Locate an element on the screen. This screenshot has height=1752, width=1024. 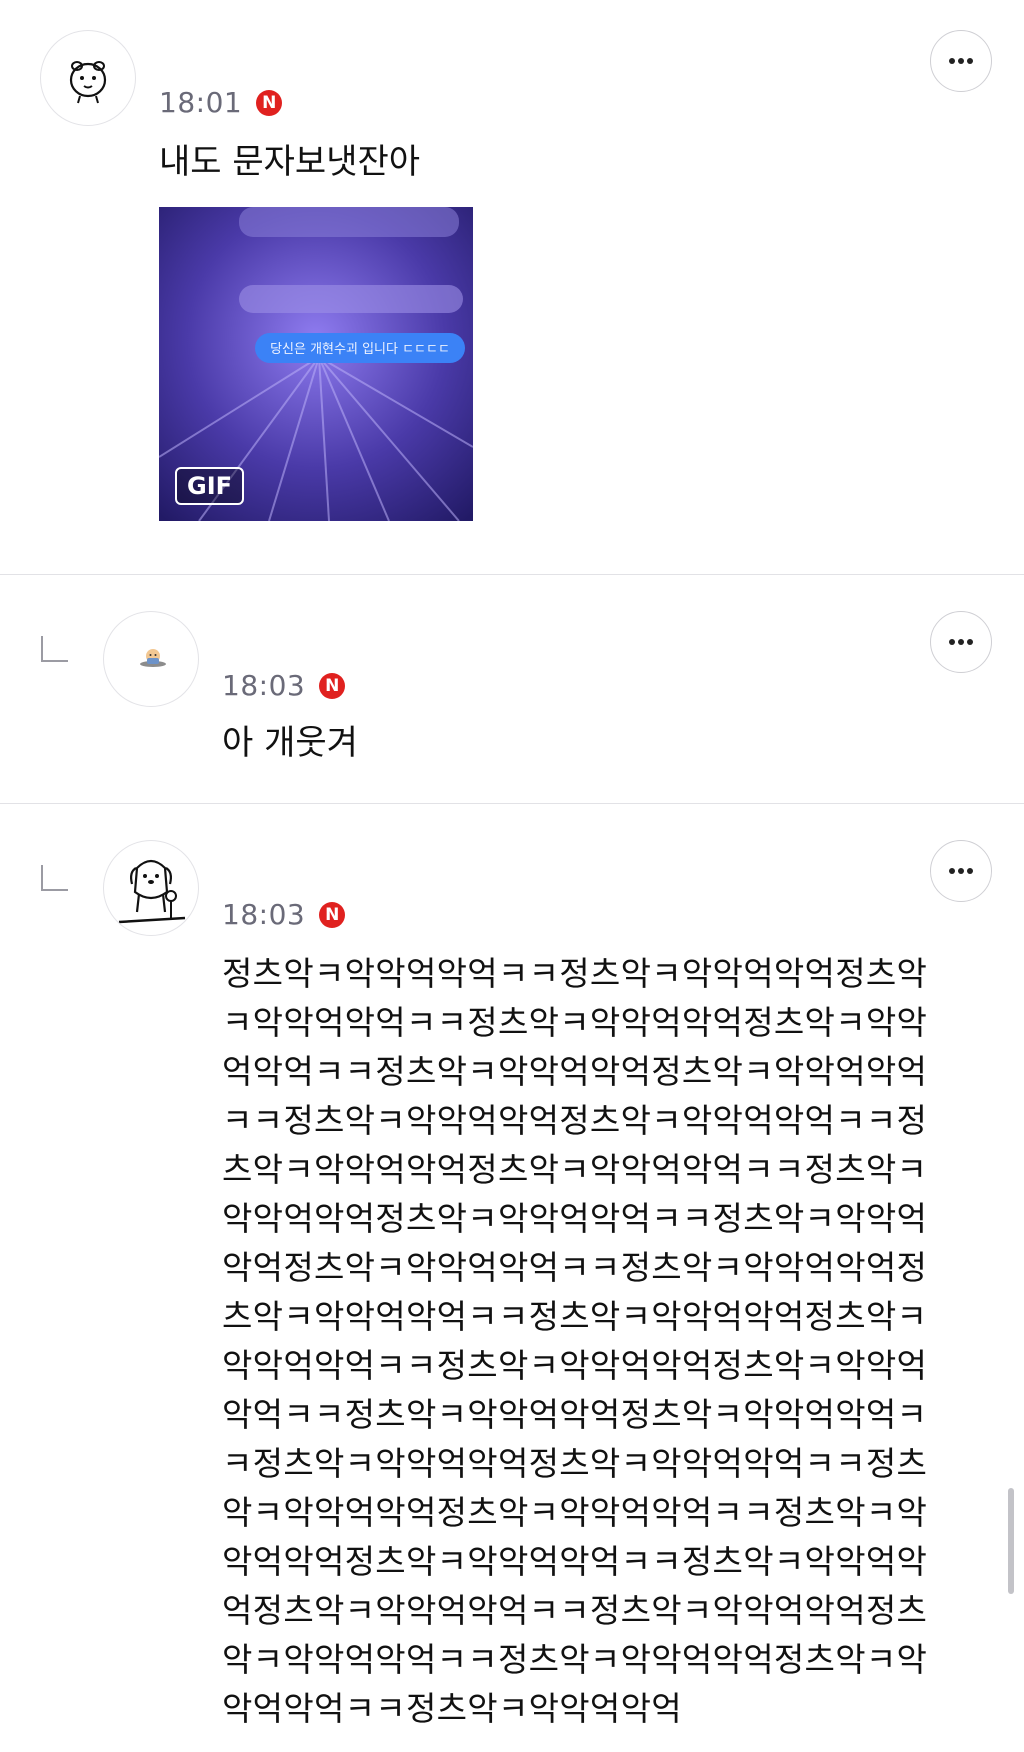
comment-meta: 18:01 N is located at coordinates (221, 102).